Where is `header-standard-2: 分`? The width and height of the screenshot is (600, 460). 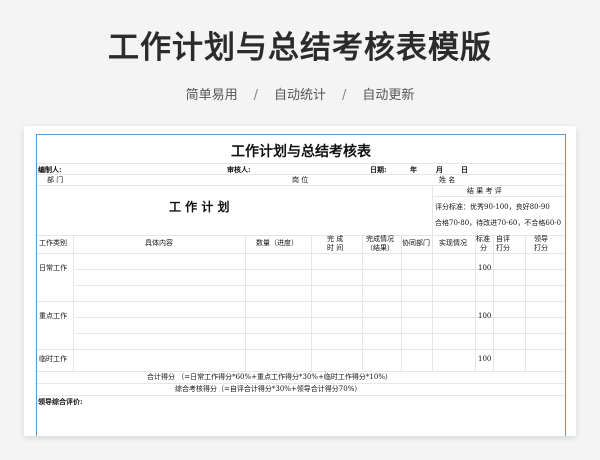
header-standard-2: 分 is located at coordinates (483, 248).